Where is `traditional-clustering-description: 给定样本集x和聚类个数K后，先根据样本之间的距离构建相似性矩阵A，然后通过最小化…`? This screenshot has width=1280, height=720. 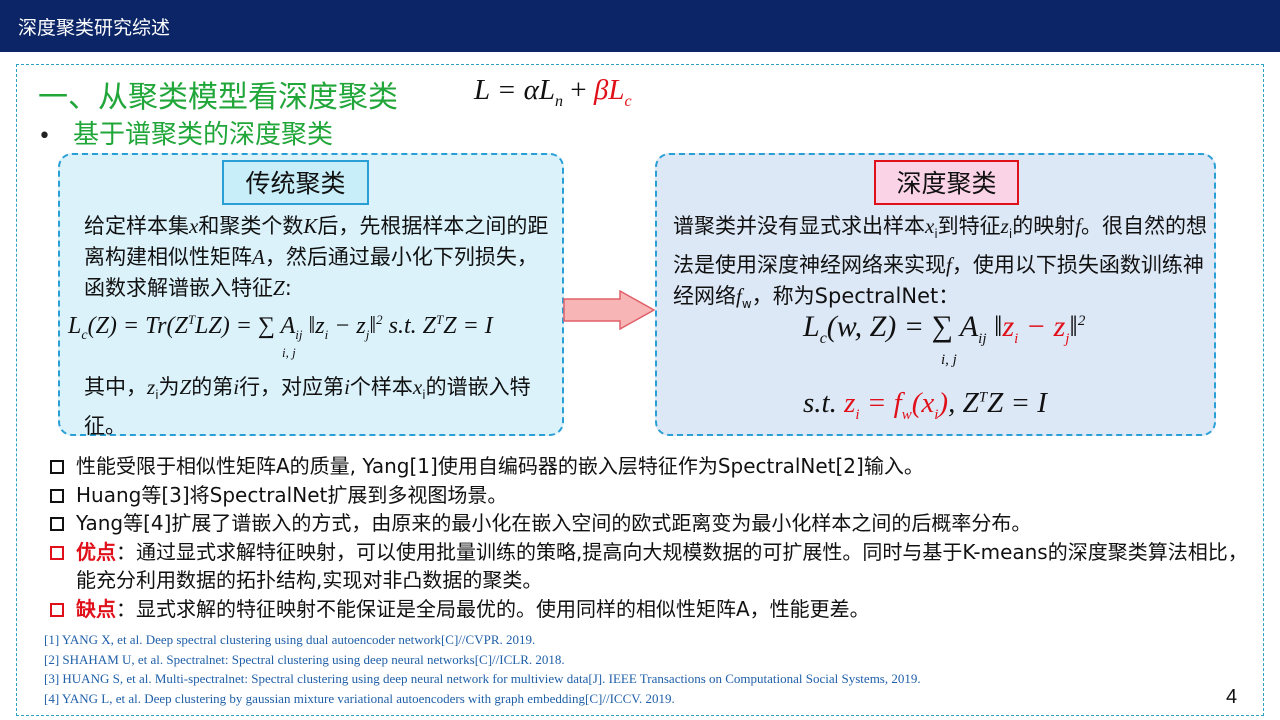 traditional-clustering-description: 给定样本集x和聚类个数K后，先根据样本之间的距离构建相似性矩阵A，然后通过最小化… is located at coordinates (316, 257).